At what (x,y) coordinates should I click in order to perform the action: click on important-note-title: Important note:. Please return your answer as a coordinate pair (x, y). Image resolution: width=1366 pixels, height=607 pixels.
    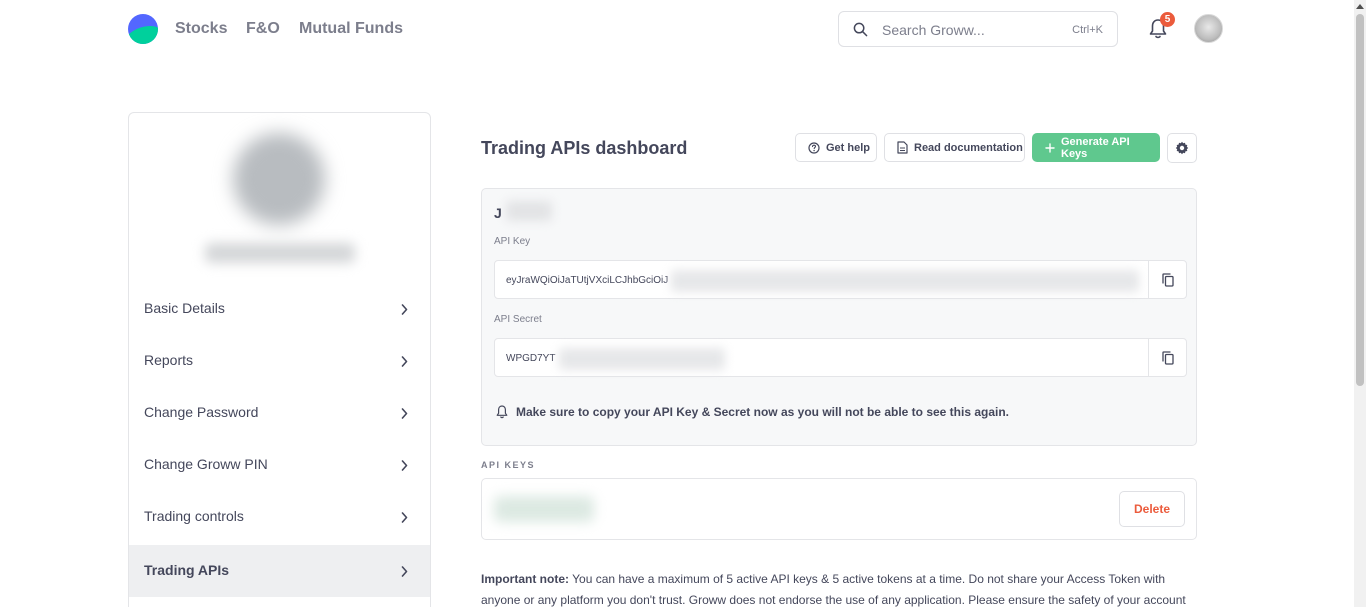
    Looking at the image, I should click on (525, 579).